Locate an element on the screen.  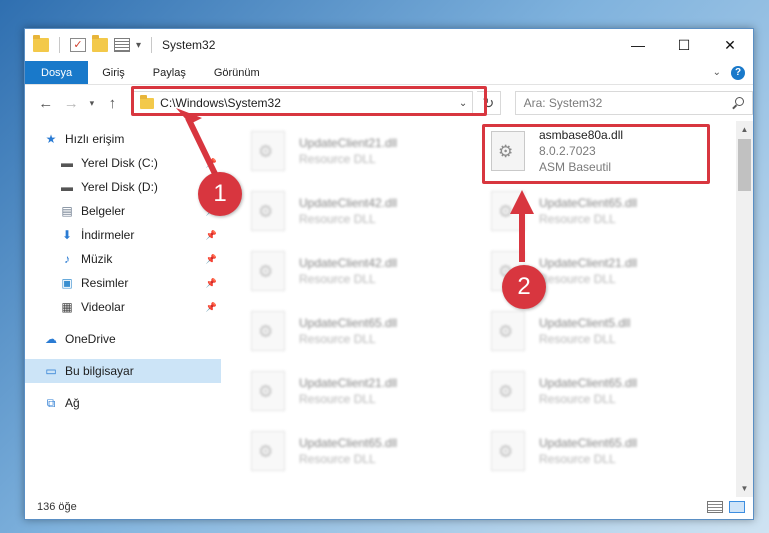
recent-locations-icon: ▾ is located at coordinates (92, 103).